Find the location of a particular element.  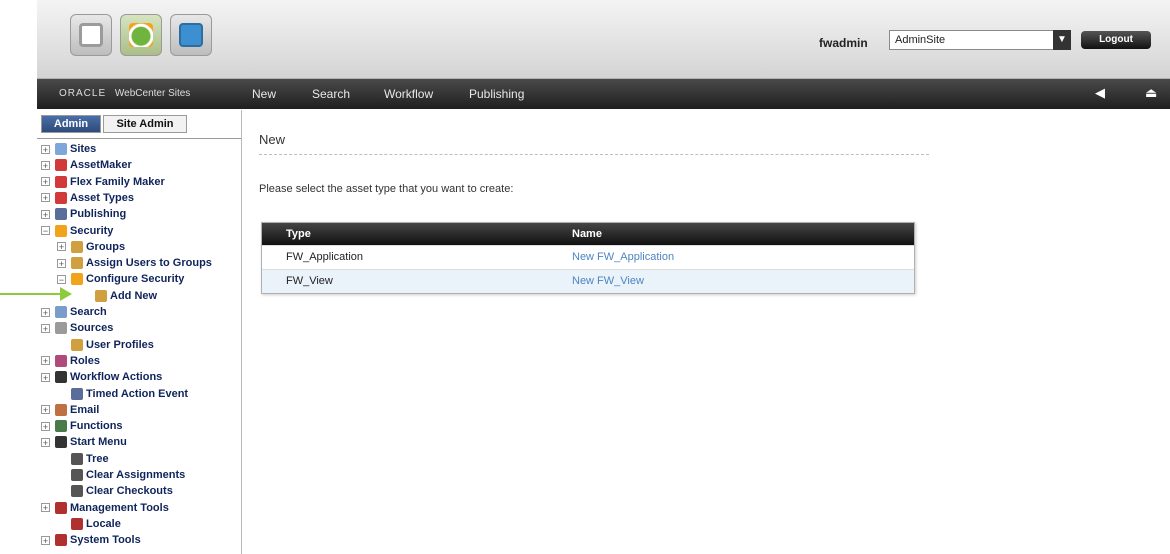

tree-item-label: Clear Assignments is located at coordinates (136, 475).